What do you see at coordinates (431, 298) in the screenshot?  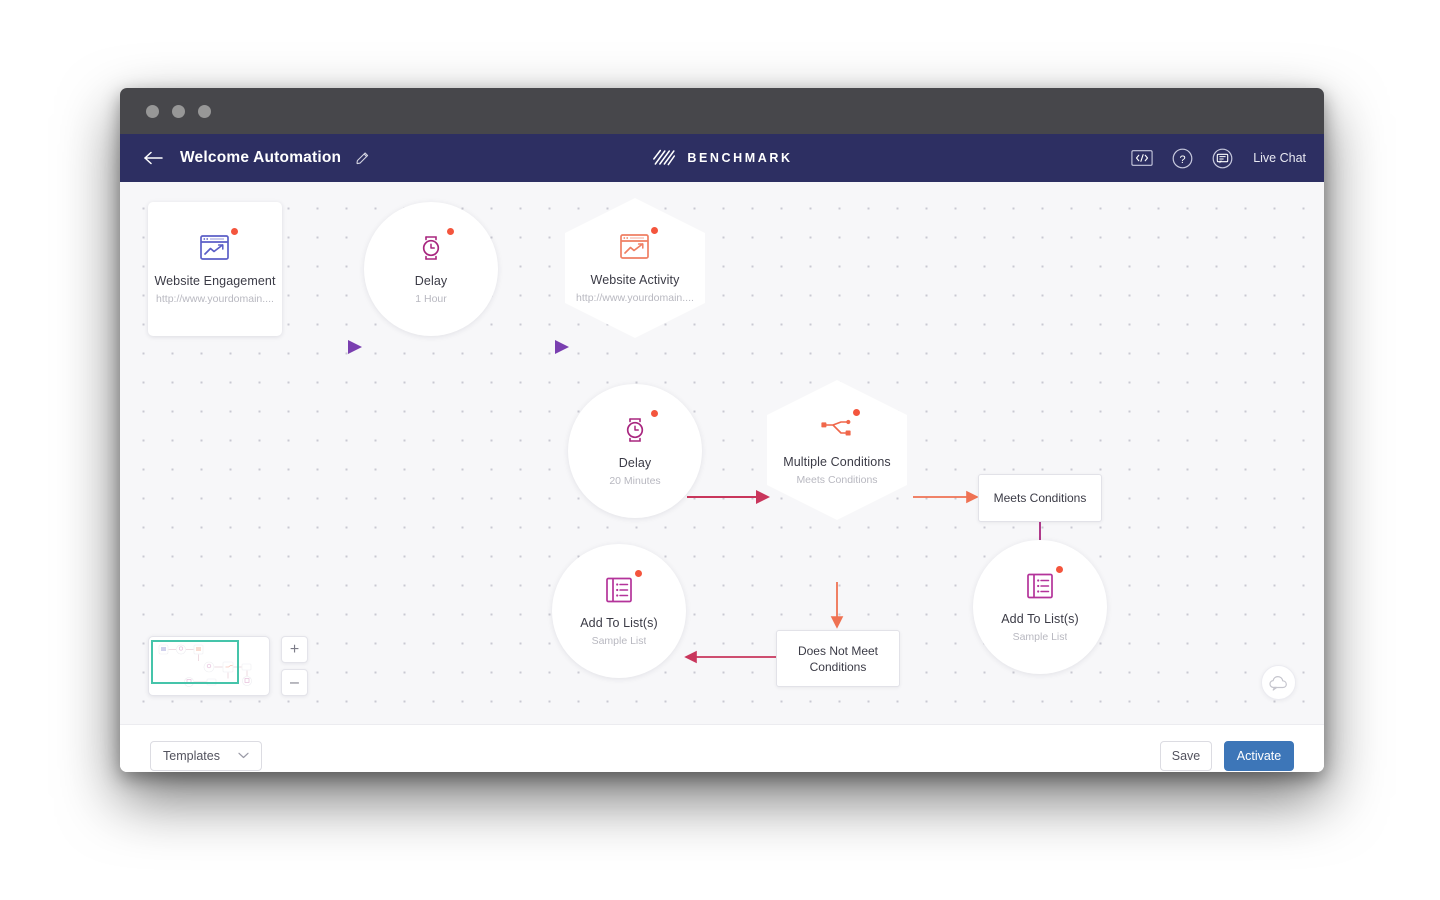 I see `node-subtitle: 1 Hour` at bounding box center [431, 298].